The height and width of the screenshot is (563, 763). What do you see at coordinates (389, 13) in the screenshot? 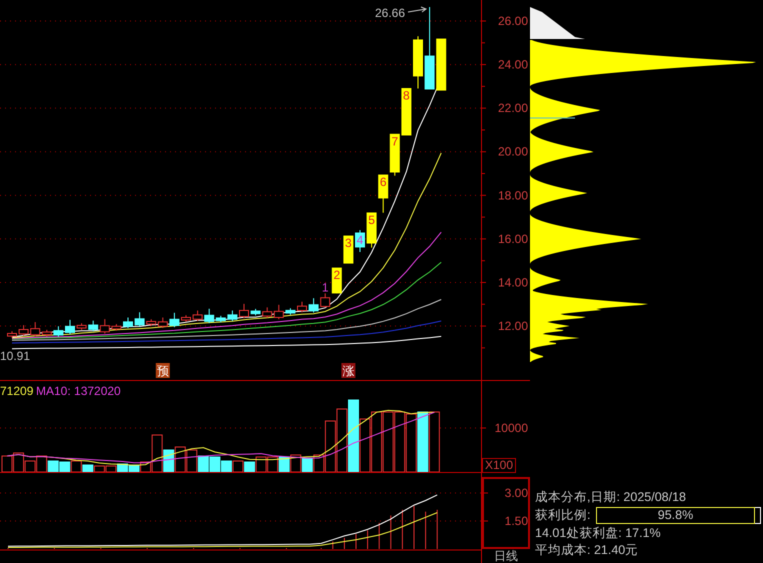
I see `high-price-label: 26.66` at bounding box center [389, 13].